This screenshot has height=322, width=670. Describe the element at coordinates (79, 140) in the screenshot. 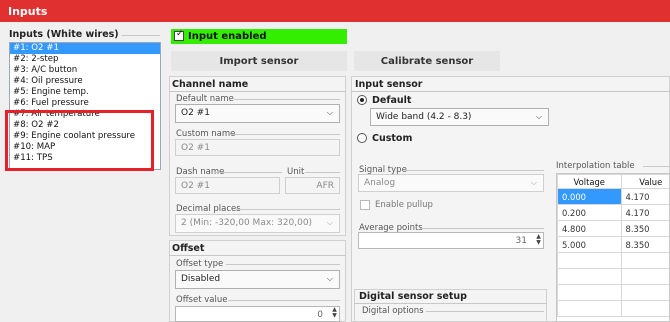

I see `highlight-box` at that location.